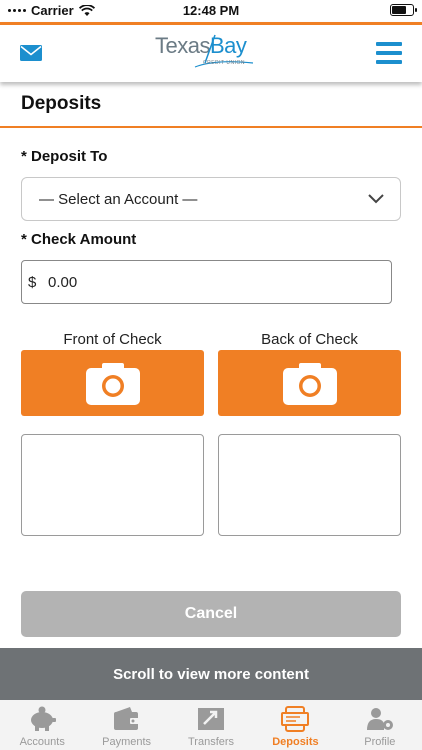 The image size is (422, 750). I want to click on account-select-value: — Select an Account —, so click(118, 199).